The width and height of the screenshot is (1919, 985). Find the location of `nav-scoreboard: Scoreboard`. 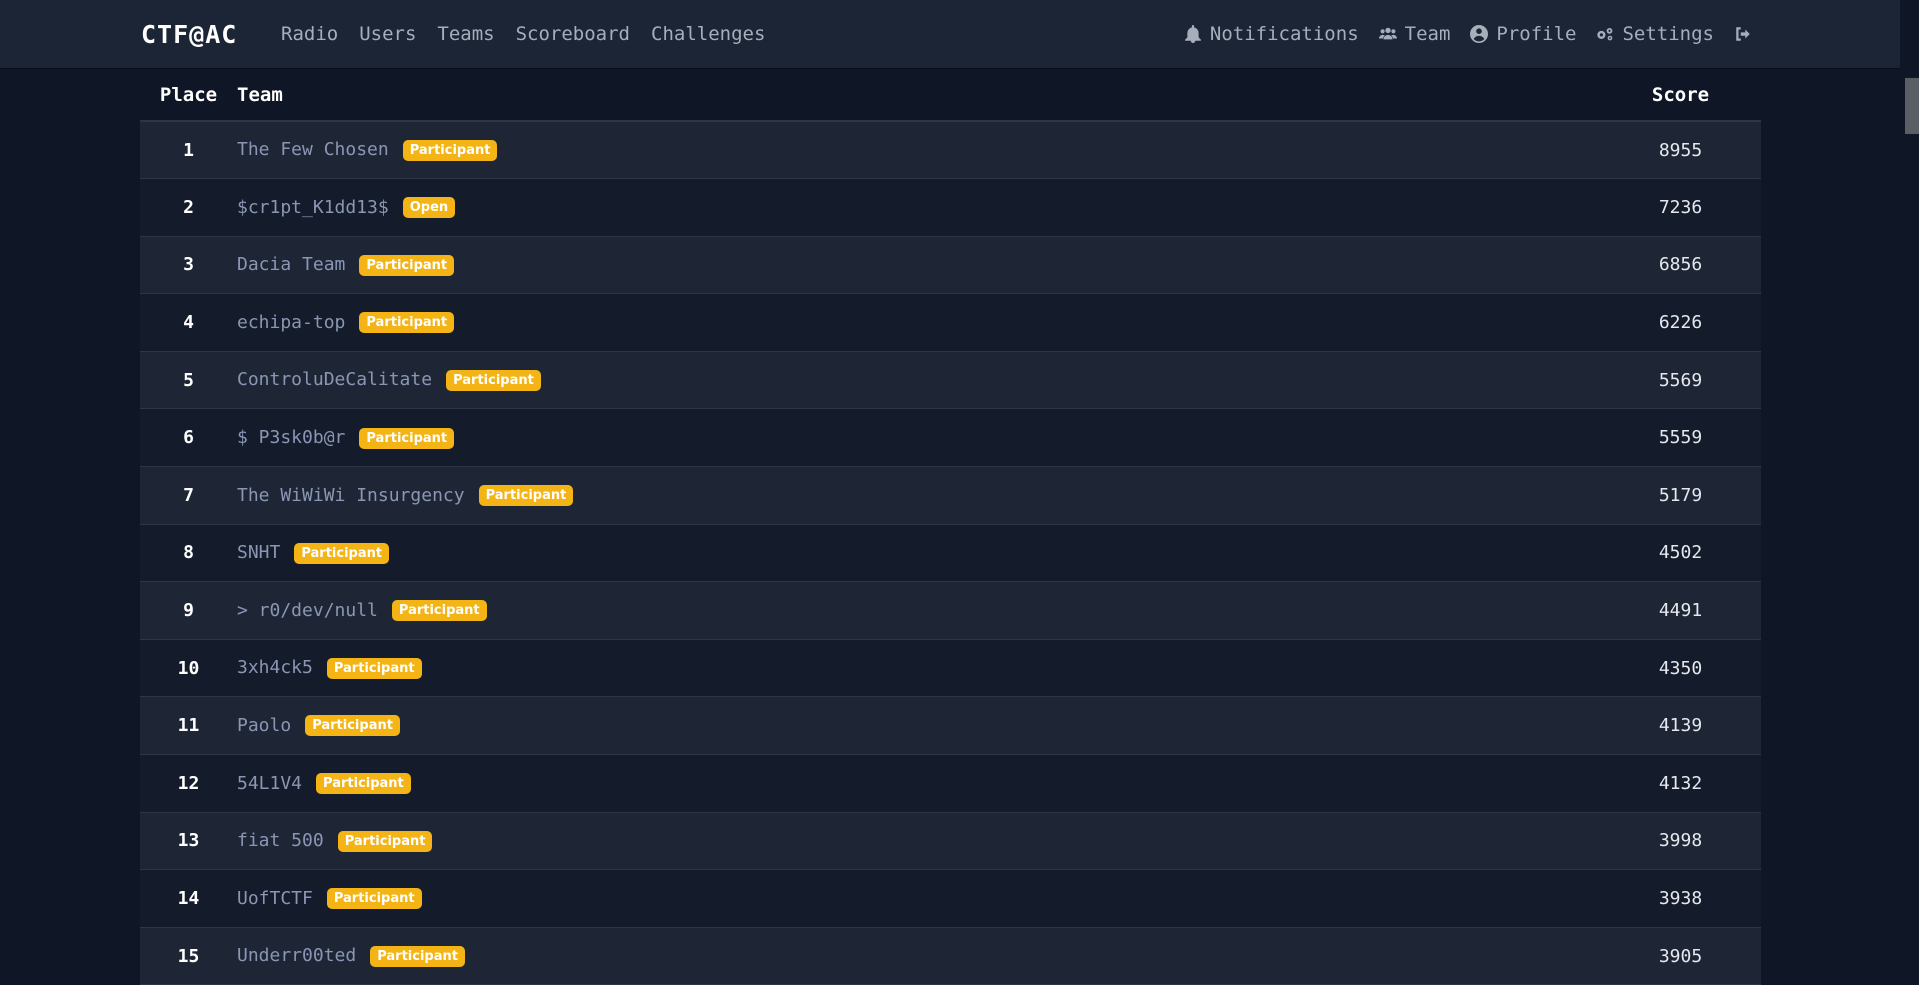

nav-scoreboard: Scoreboard is located at coordinates (573, 34).